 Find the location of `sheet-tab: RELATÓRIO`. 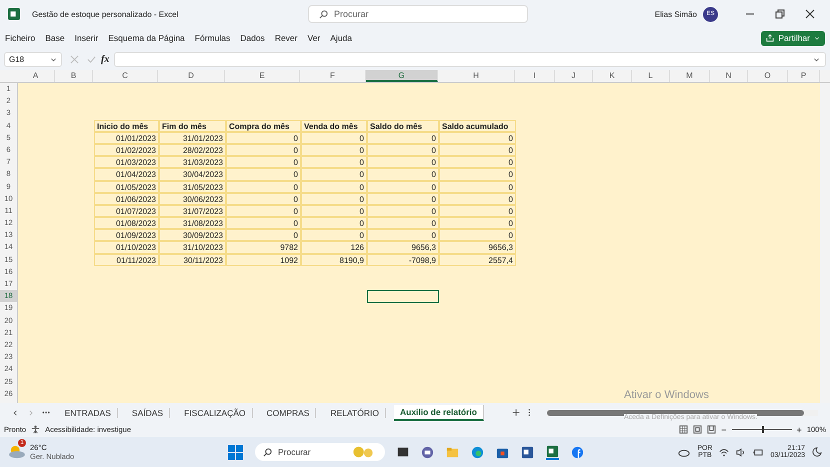

sheet-tab: RELATÓRIO is located at coordinates (355, 413).